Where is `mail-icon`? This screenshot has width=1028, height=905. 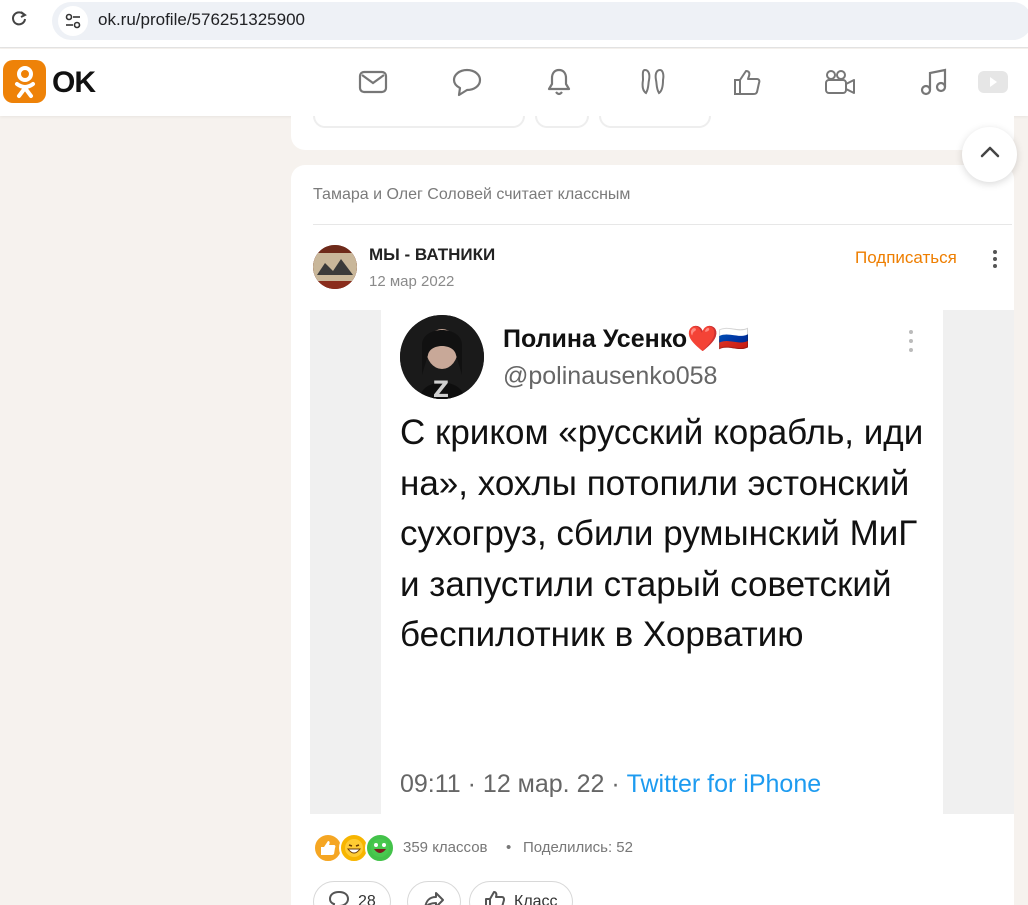
mail-icon is located at coordinates (373, 82).